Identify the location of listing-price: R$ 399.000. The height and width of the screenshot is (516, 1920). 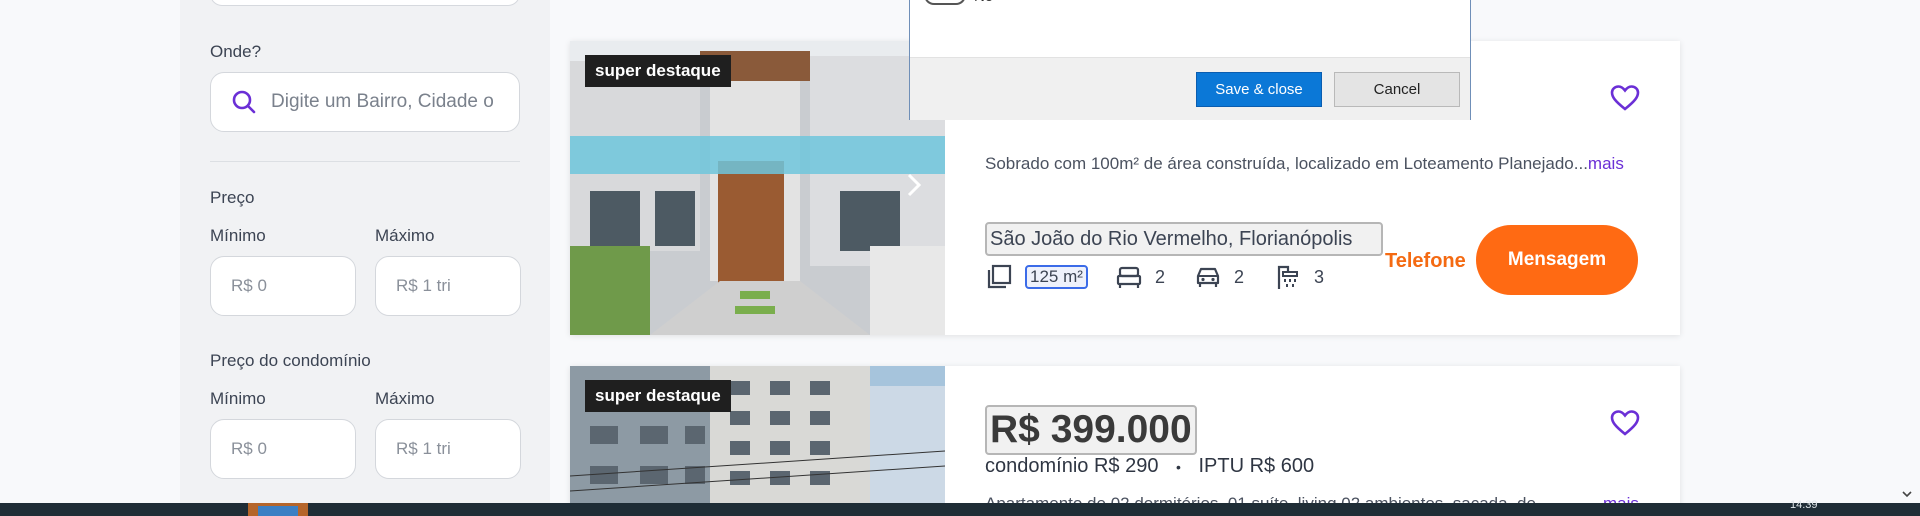
(1091, 430).